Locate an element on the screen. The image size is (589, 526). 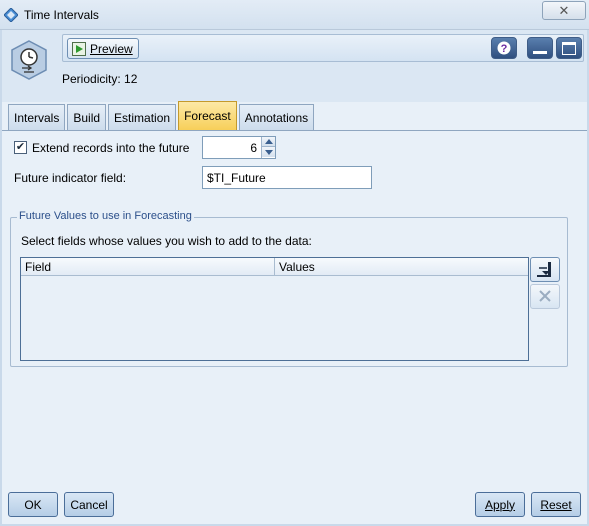
window-title: Time Intervals is located at coordinates (61, 15).